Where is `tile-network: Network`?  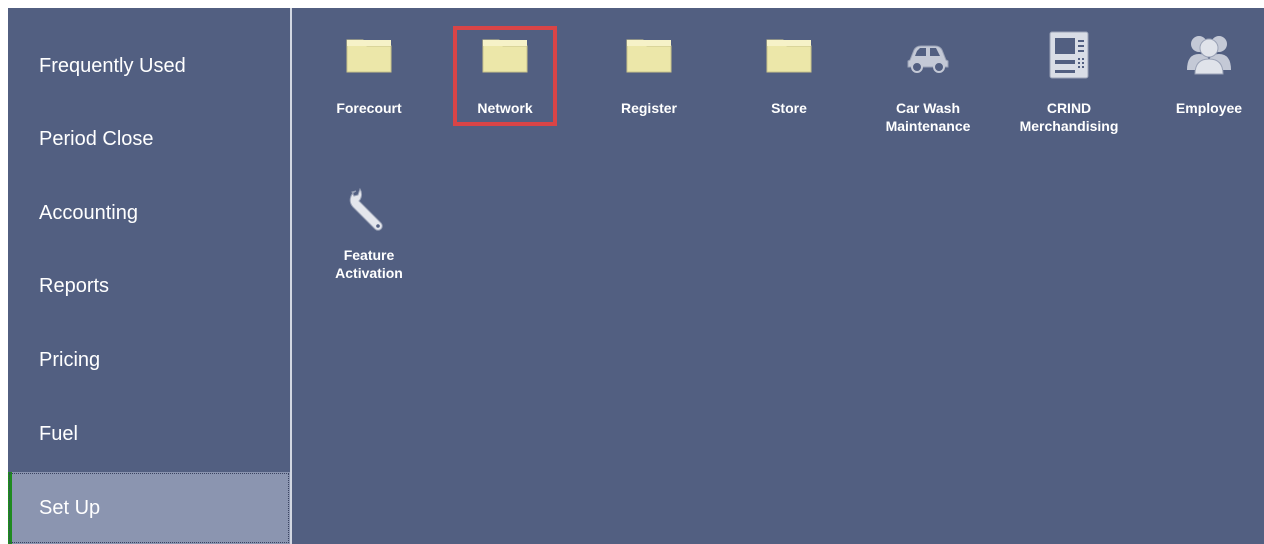
tile-network: Network is located at coordinates (505, 68).